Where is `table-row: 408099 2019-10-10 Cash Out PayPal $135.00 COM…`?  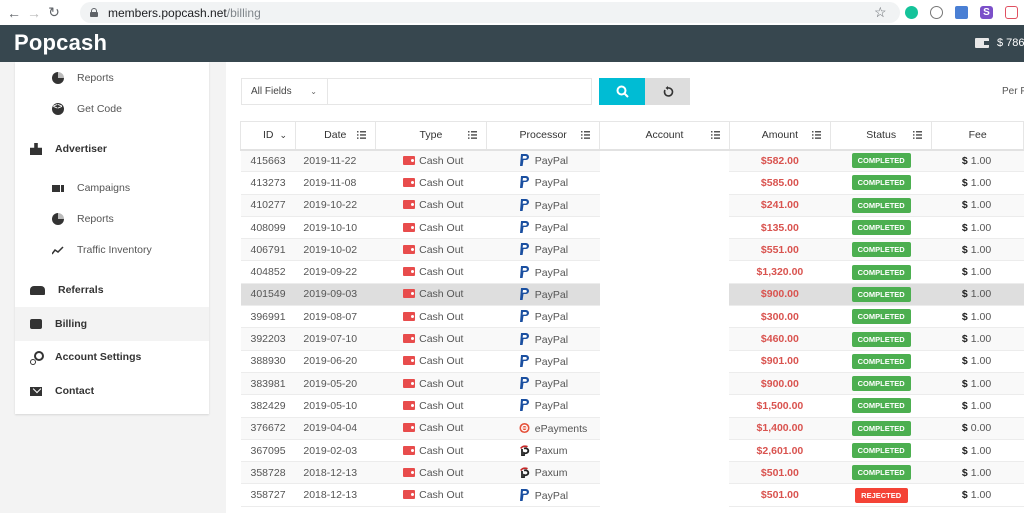
table-row: 408099 2019-10-10 Cash Out PayPal $135.00 COM… is located at coordinates (632, 228).